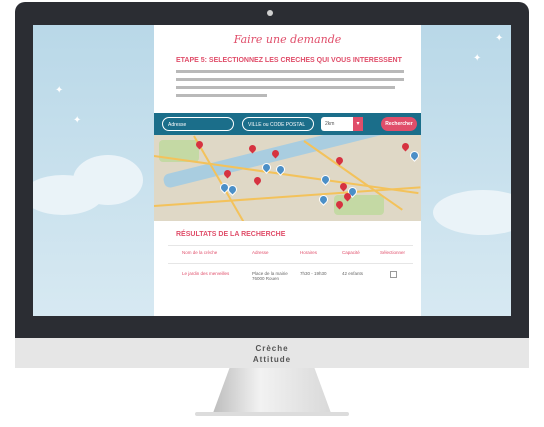 Image resolution: width=544 pixels, height=427 pixels. Describe the element at coordinates (200, 252) in the screenshot. I see `column-header: Nom de la crèche` at that location.